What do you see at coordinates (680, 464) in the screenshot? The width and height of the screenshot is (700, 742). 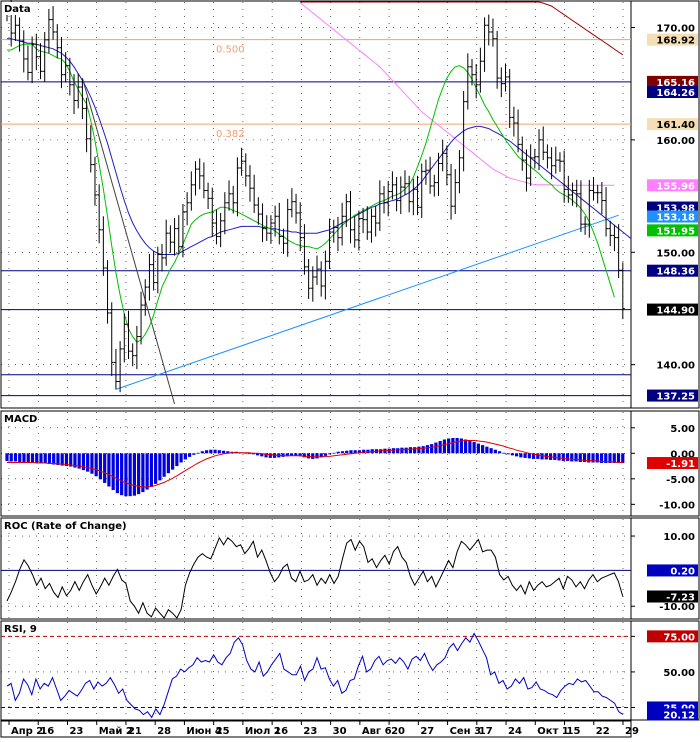 I see `price-marker-label: -1.91` at bounding box center [680, 464].